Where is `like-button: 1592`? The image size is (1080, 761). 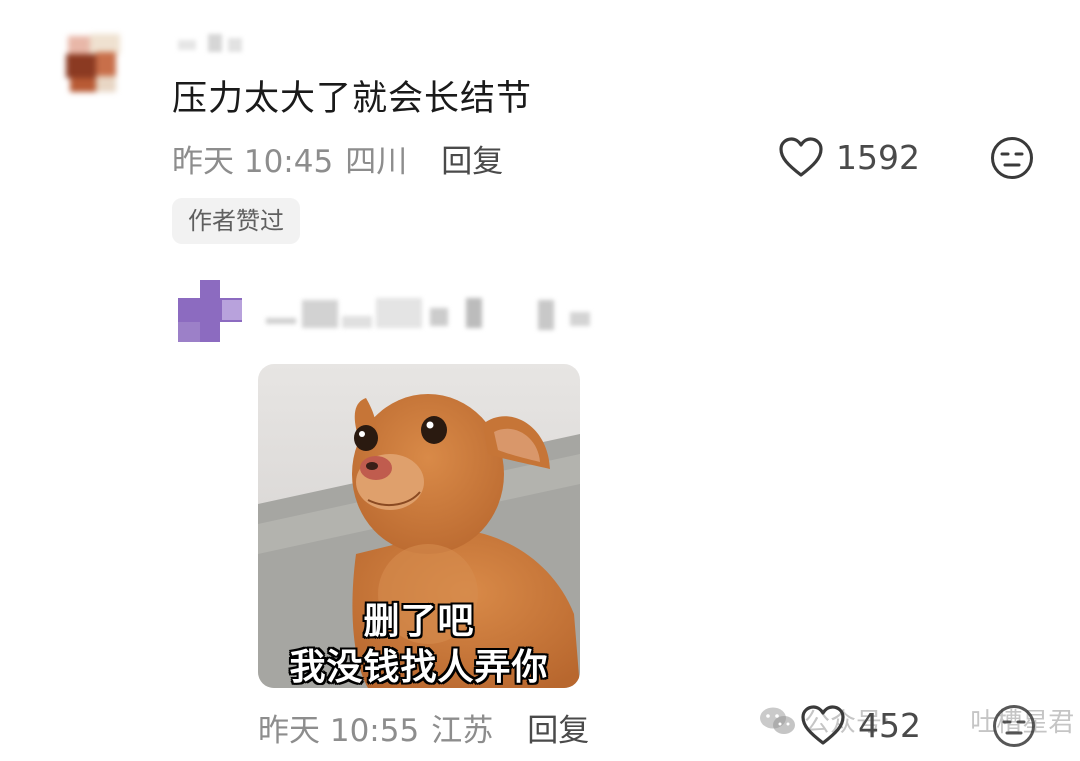 like-button: 1592 is located at coordinates (849, 157).